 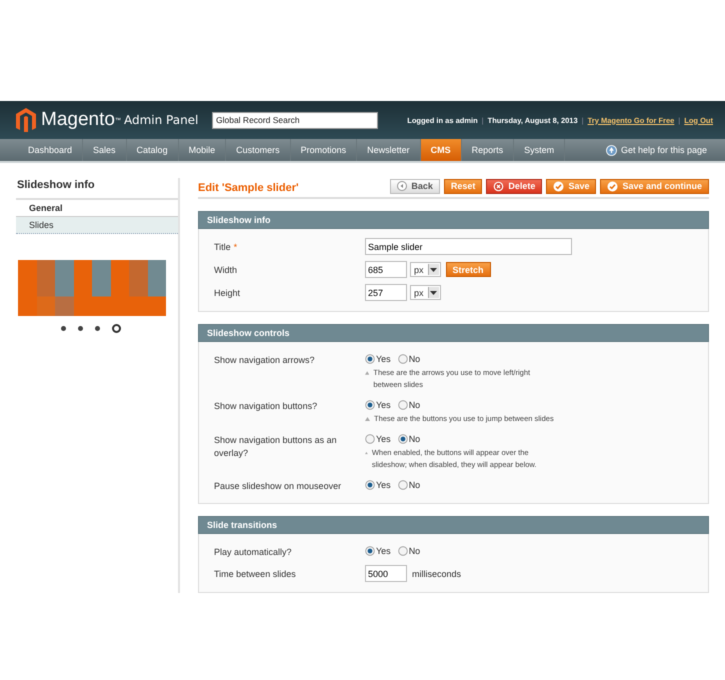 What do you see at coordinates (236, 247) in the screenshot?
I see `required-mark: *` at bounding box center [236, 247].